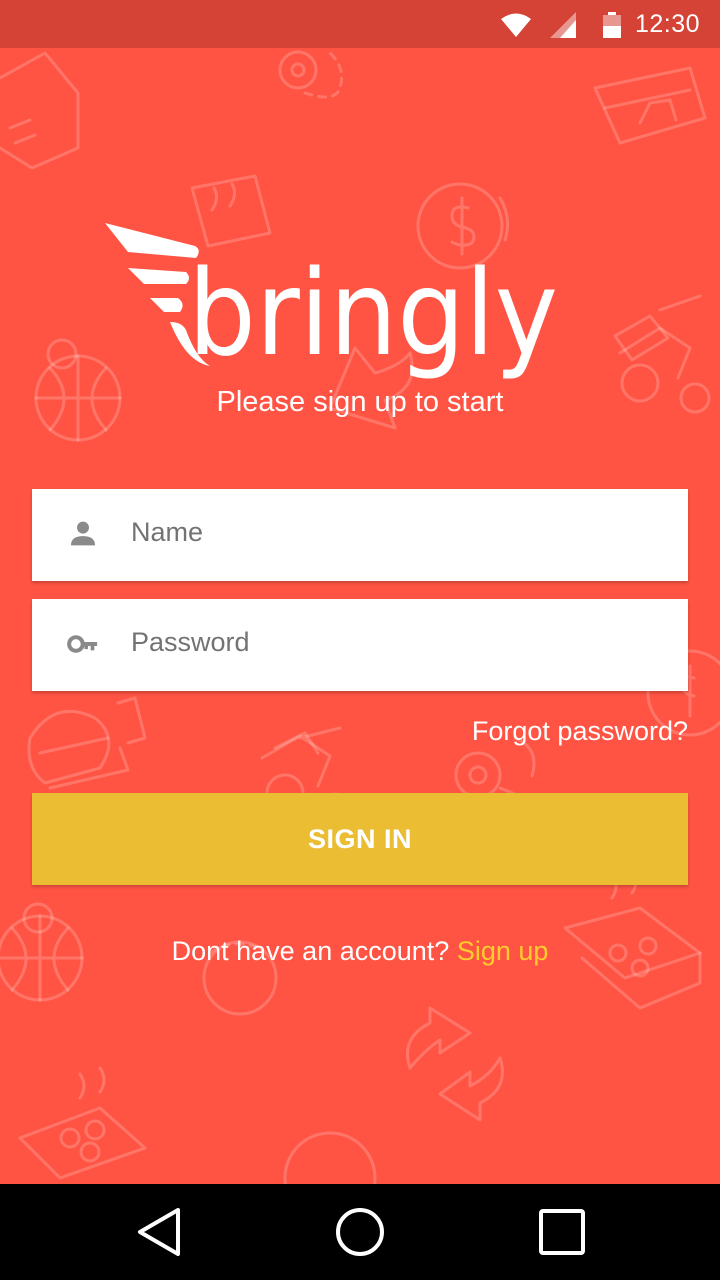  I want to click on battery-icon, so click(612, 25).